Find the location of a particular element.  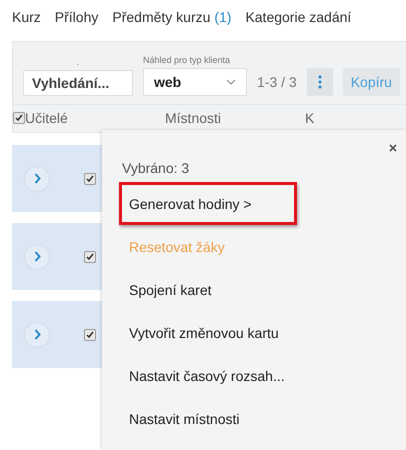

tab: Kurz is located at coordinates (26, 21).